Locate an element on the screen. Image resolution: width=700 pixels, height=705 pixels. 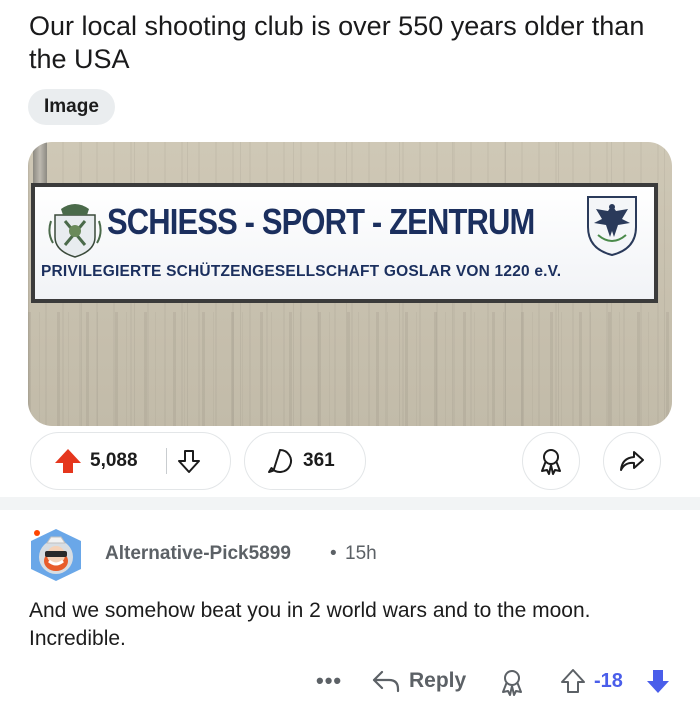
award-button is located at coordinates (551, 461).